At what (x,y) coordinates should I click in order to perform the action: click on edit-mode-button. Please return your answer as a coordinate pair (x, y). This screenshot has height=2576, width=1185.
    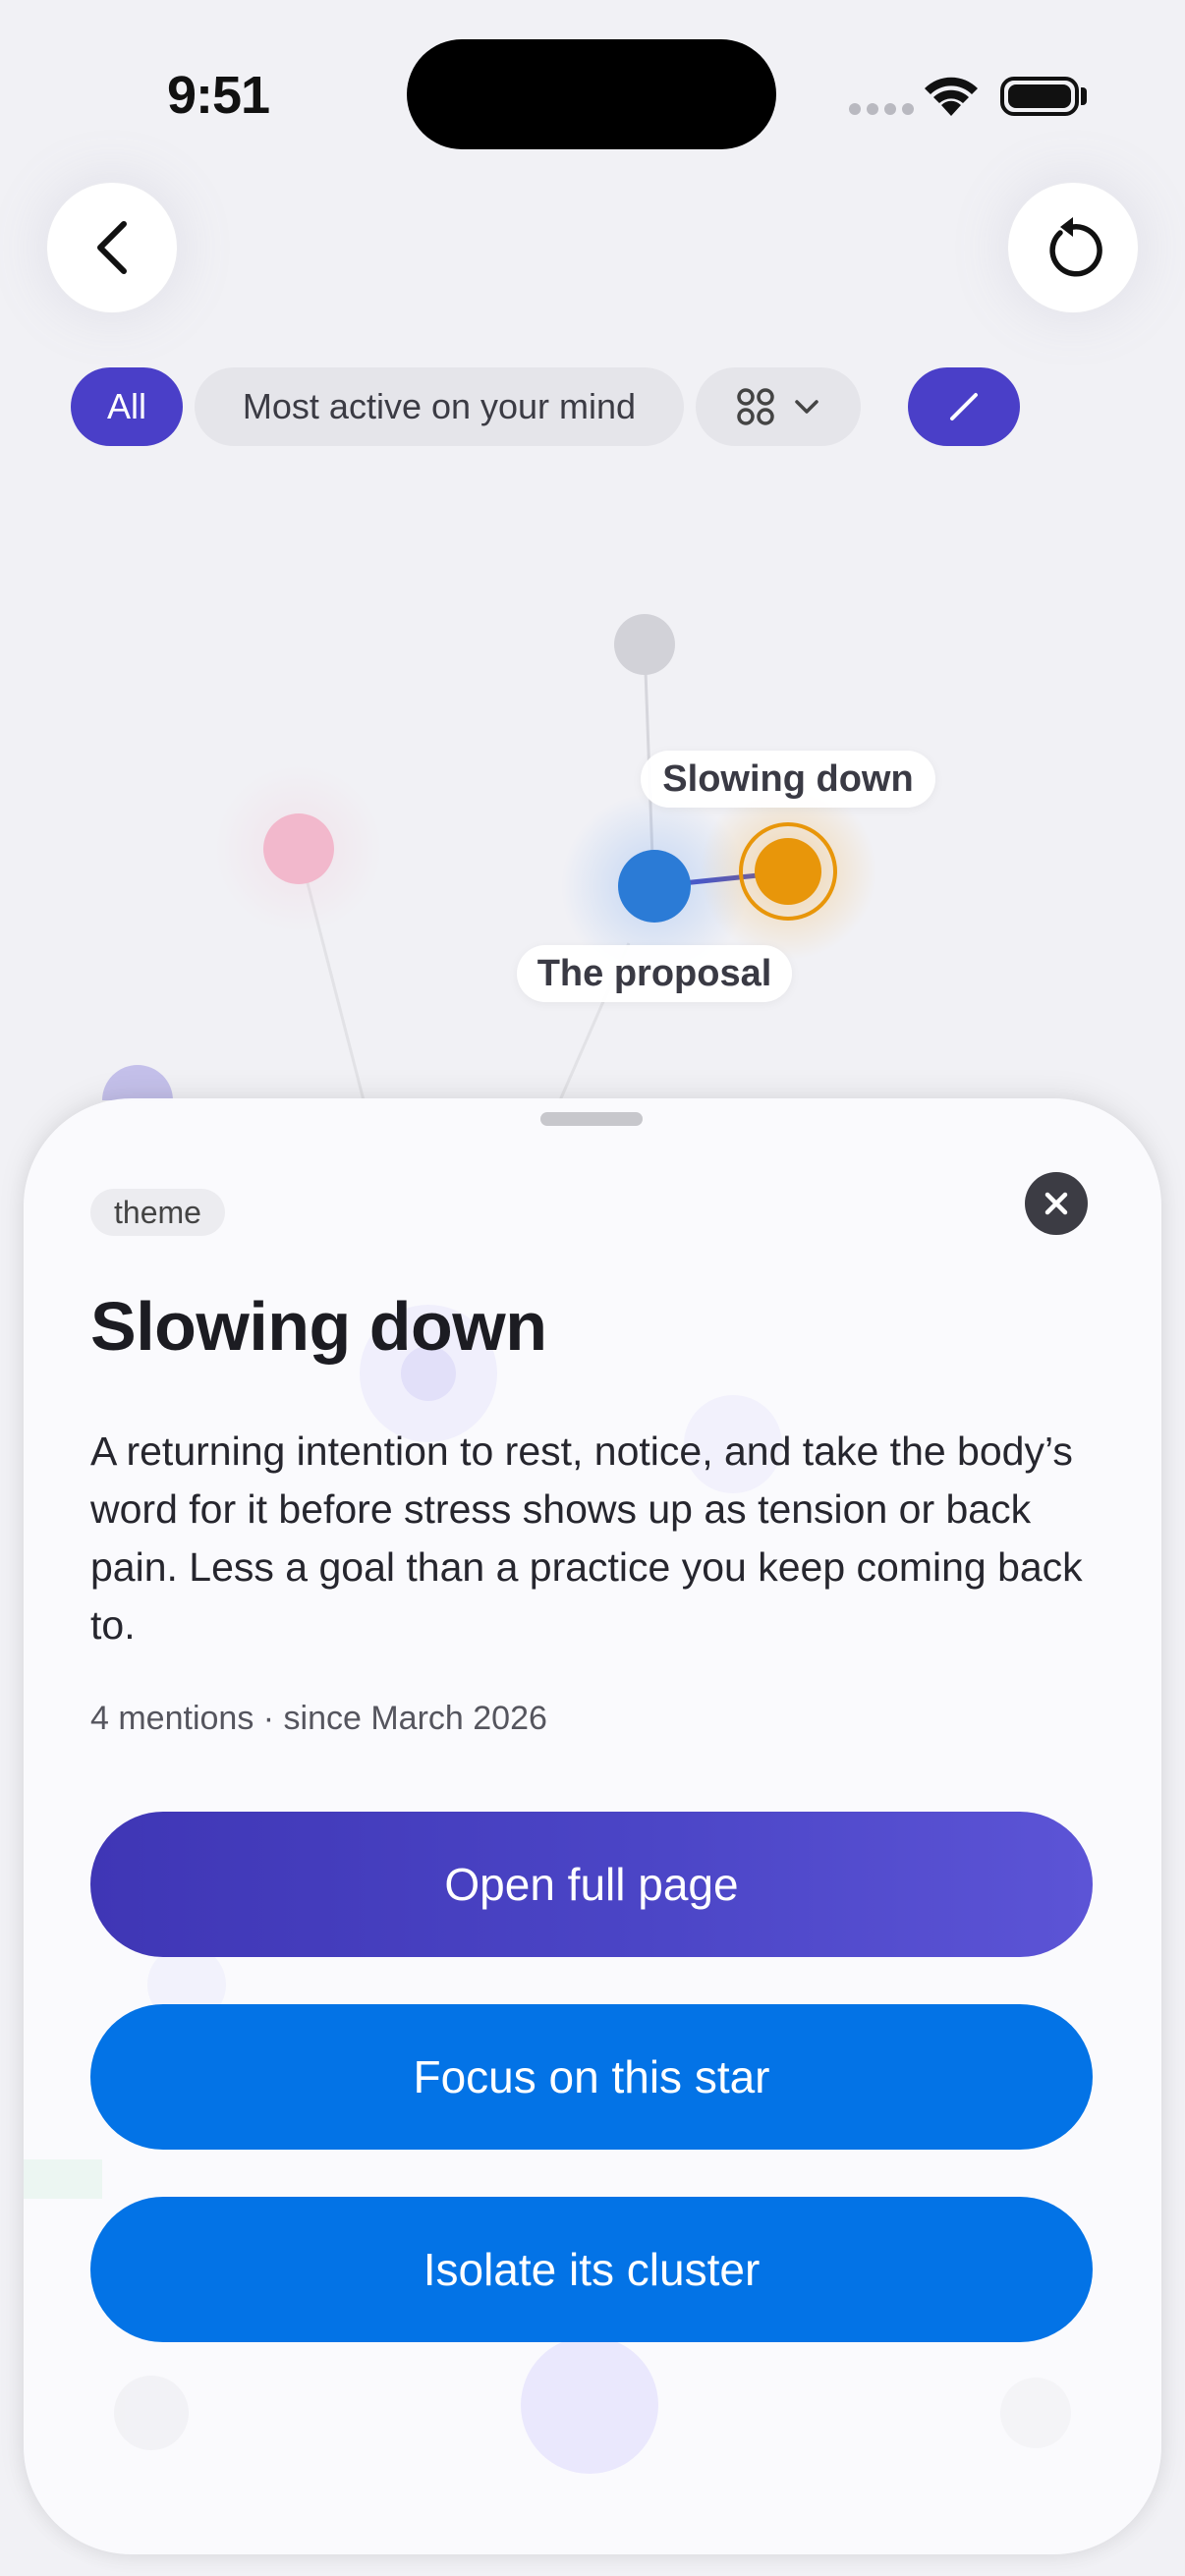
    Looking at the image, I should click on (964, 406).